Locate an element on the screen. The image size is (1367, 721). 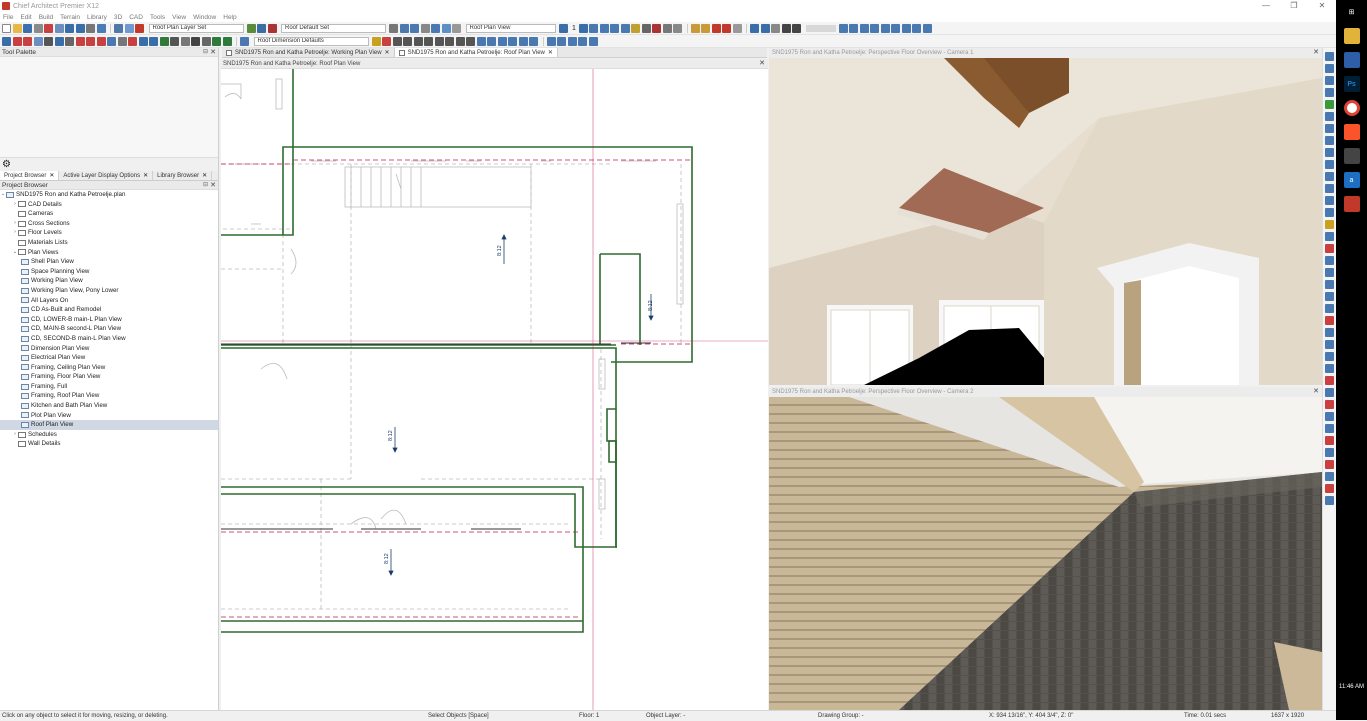
library-icon is located at coordinates (695, 28).